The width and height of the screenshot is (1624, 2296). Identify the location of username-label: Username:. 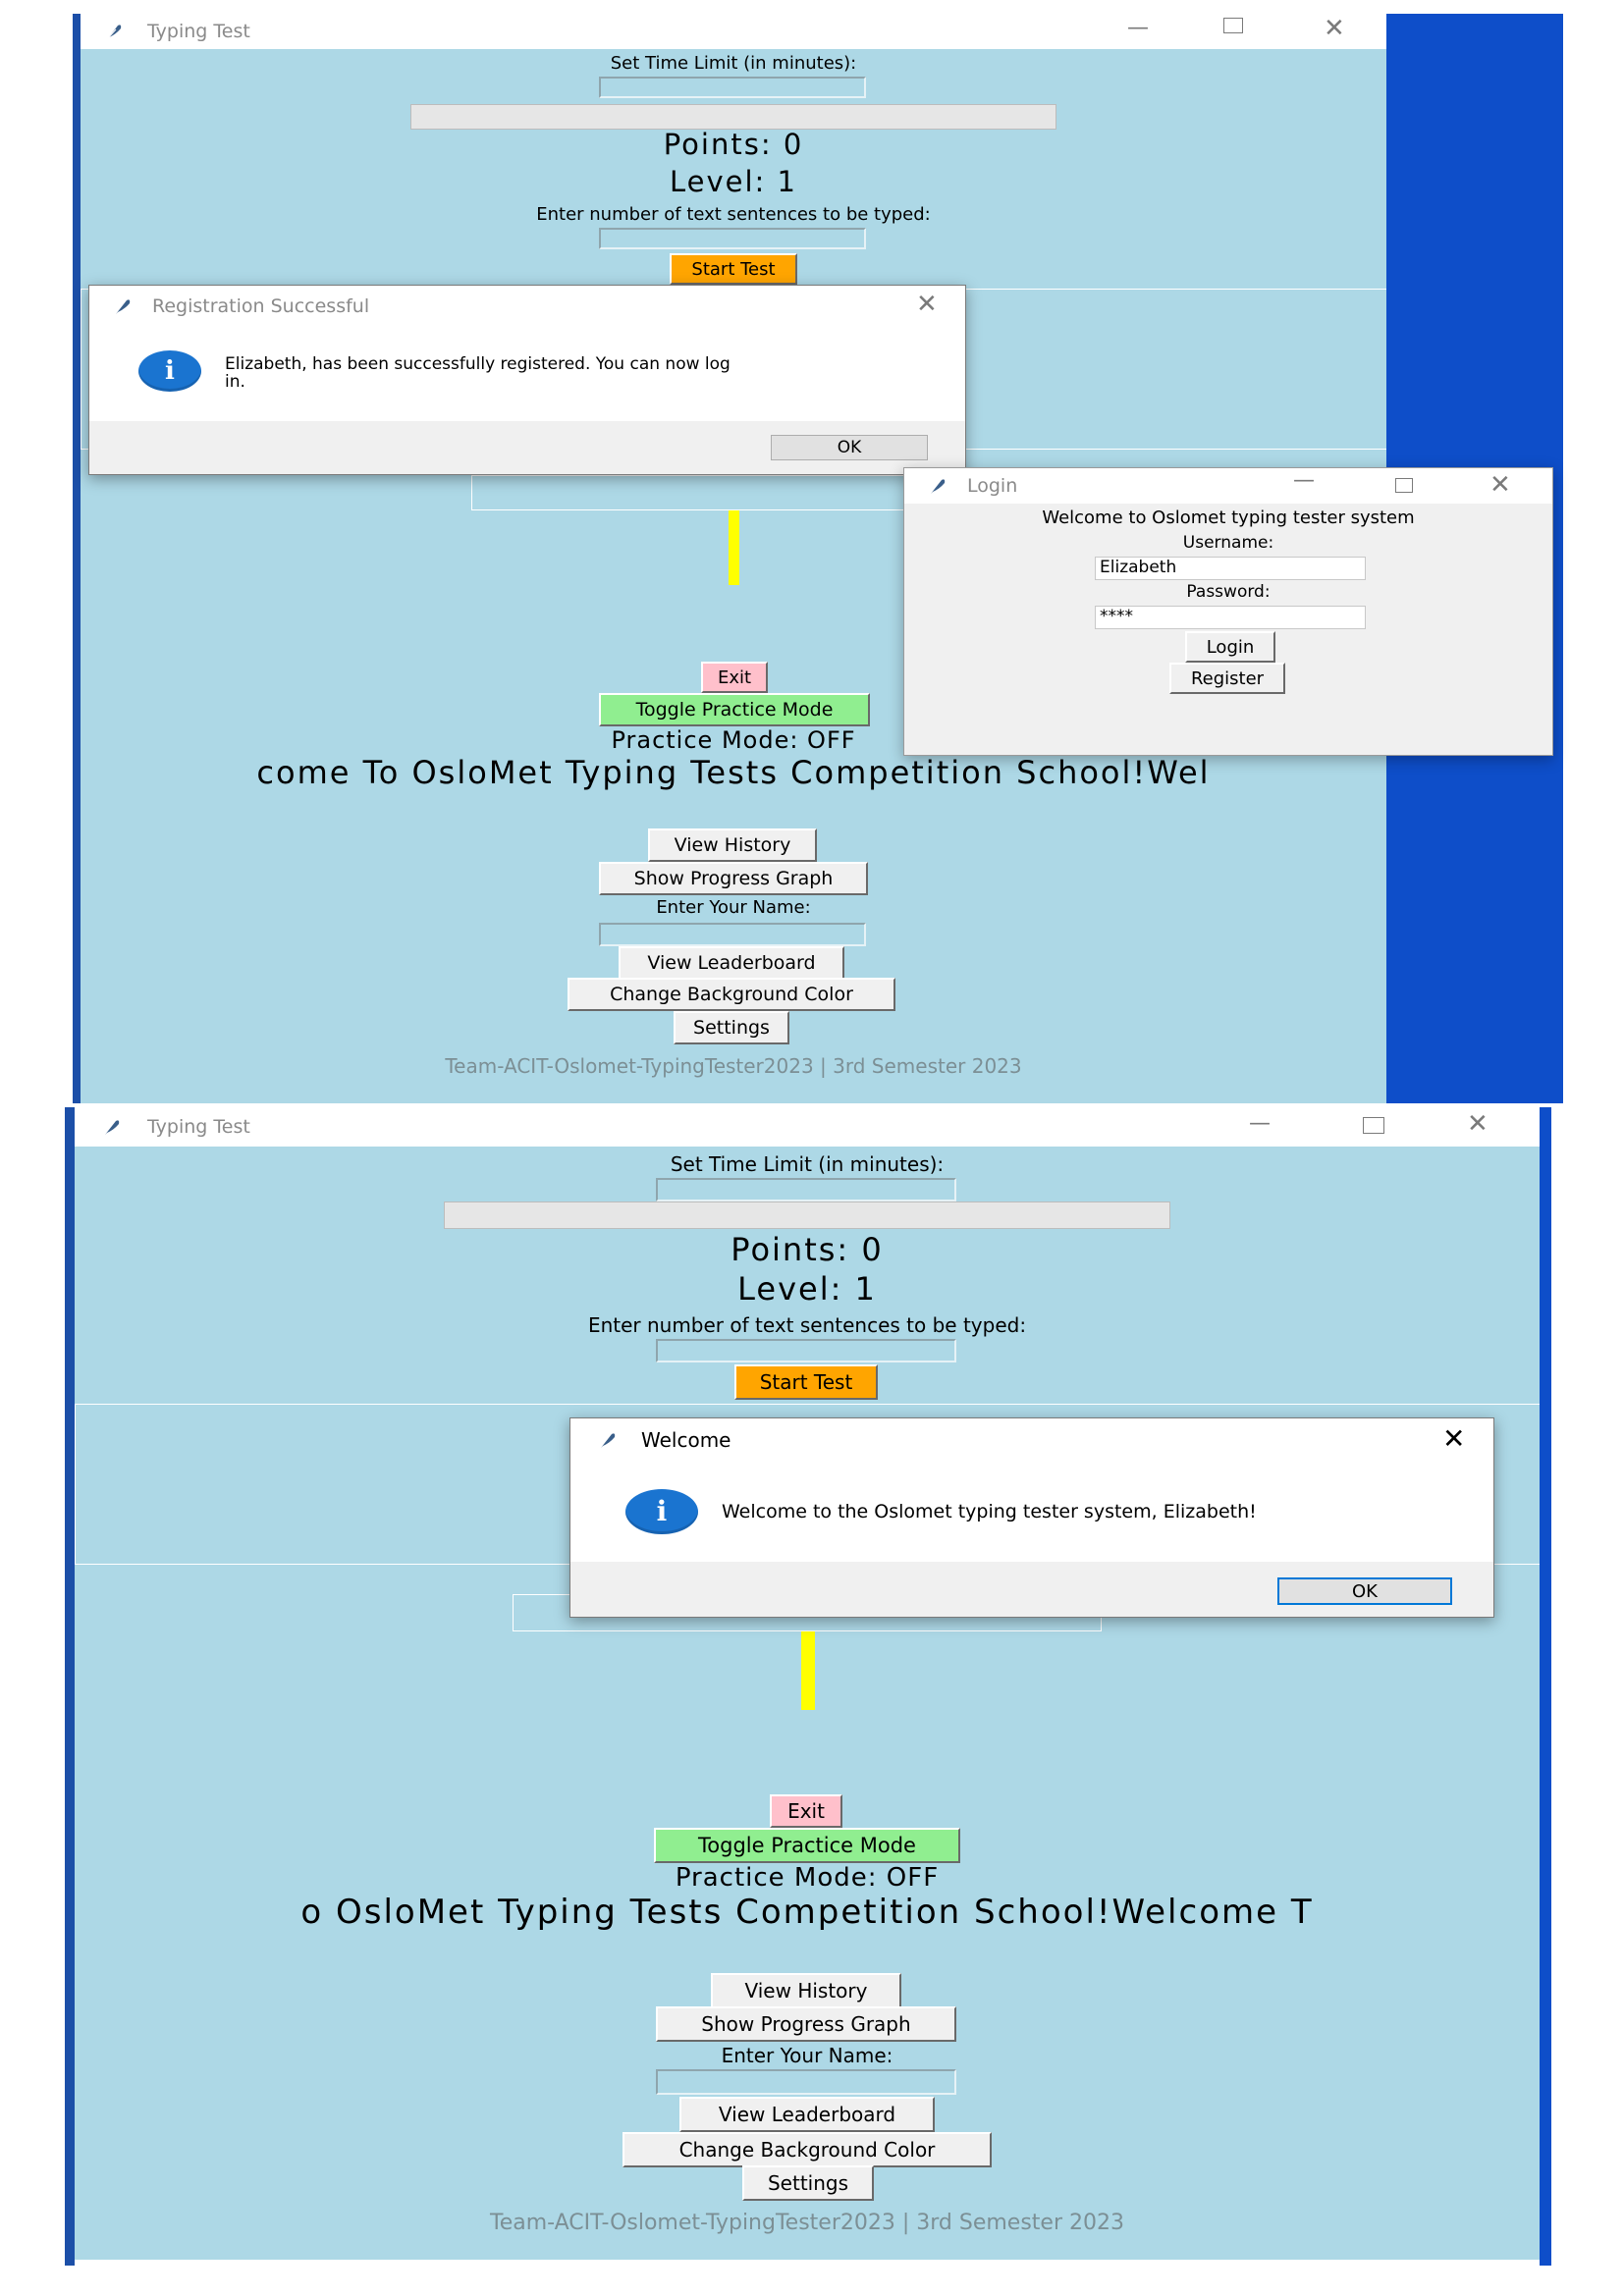
(1228, 543).